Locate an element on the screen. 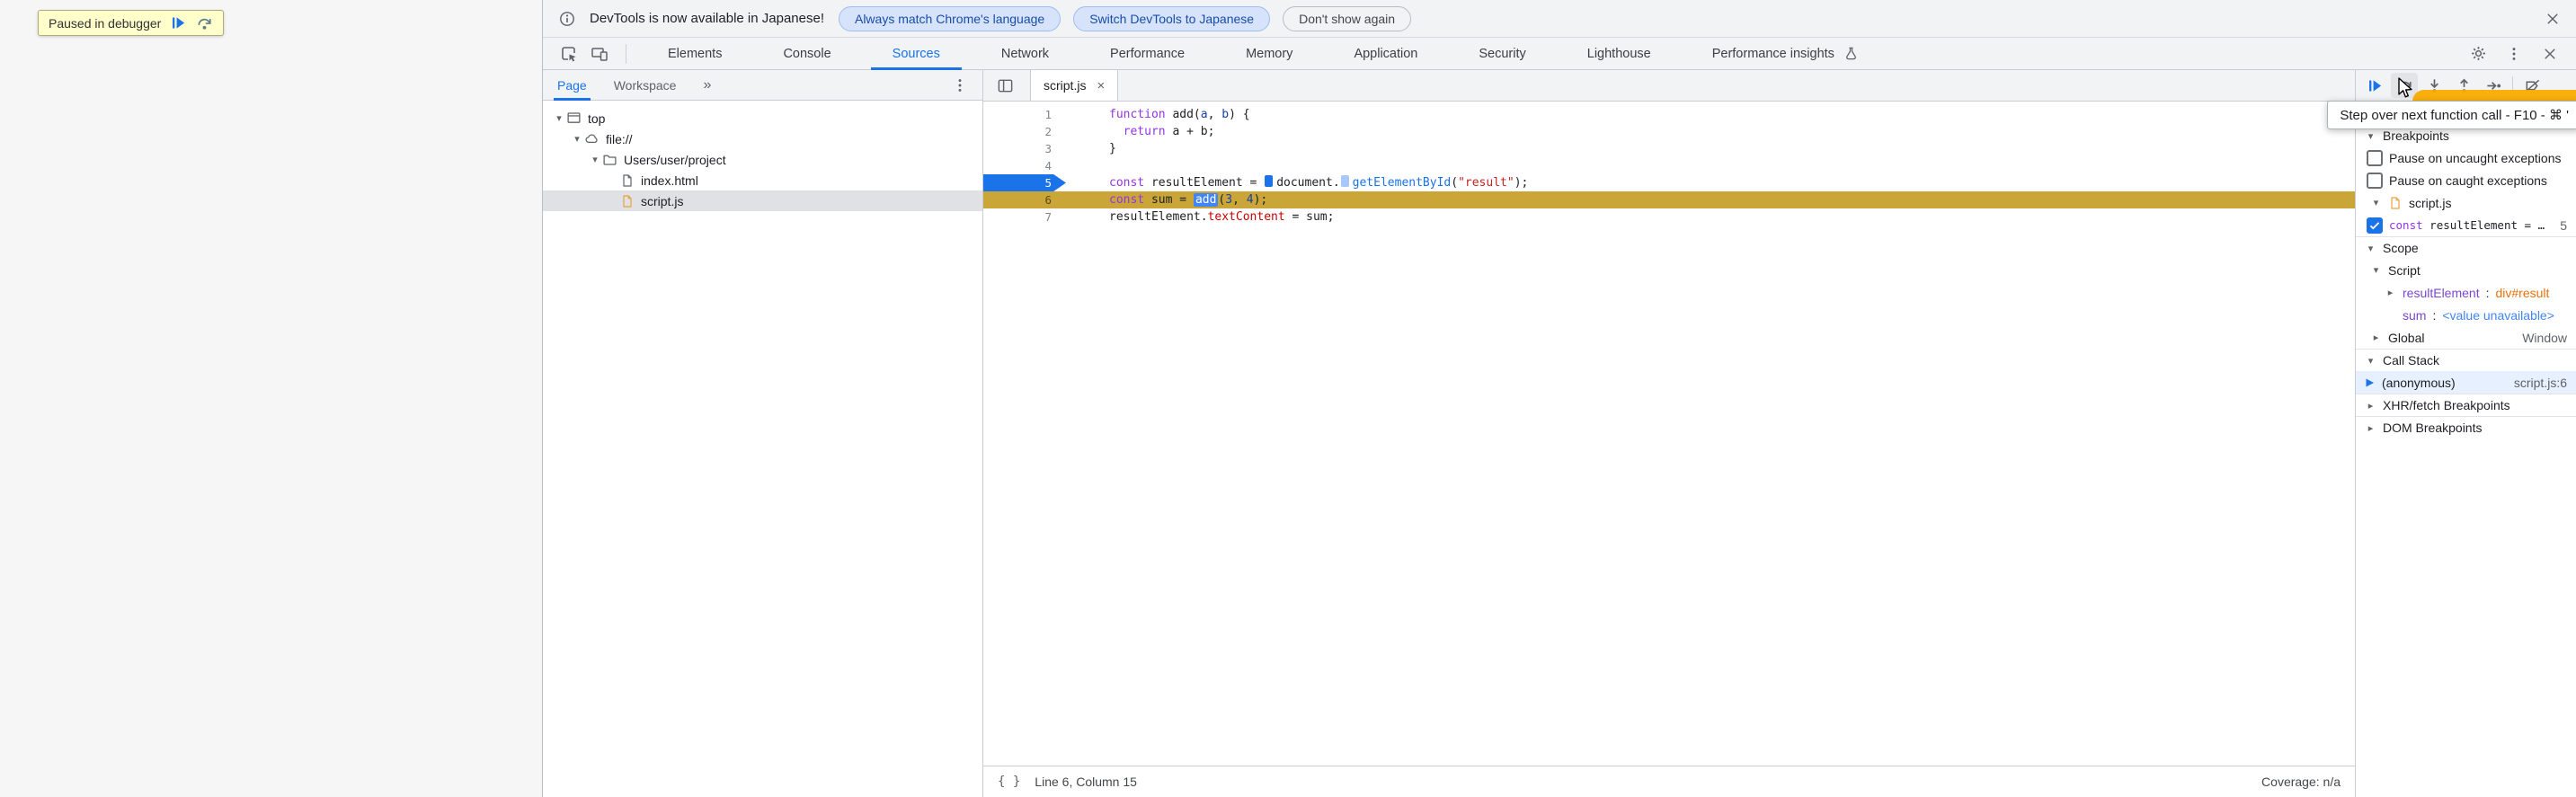 The width and height of the screenshot is (2576, 797). infobar-button-don-t-show-again: Don't show again is located at coordinates (1347, 18).